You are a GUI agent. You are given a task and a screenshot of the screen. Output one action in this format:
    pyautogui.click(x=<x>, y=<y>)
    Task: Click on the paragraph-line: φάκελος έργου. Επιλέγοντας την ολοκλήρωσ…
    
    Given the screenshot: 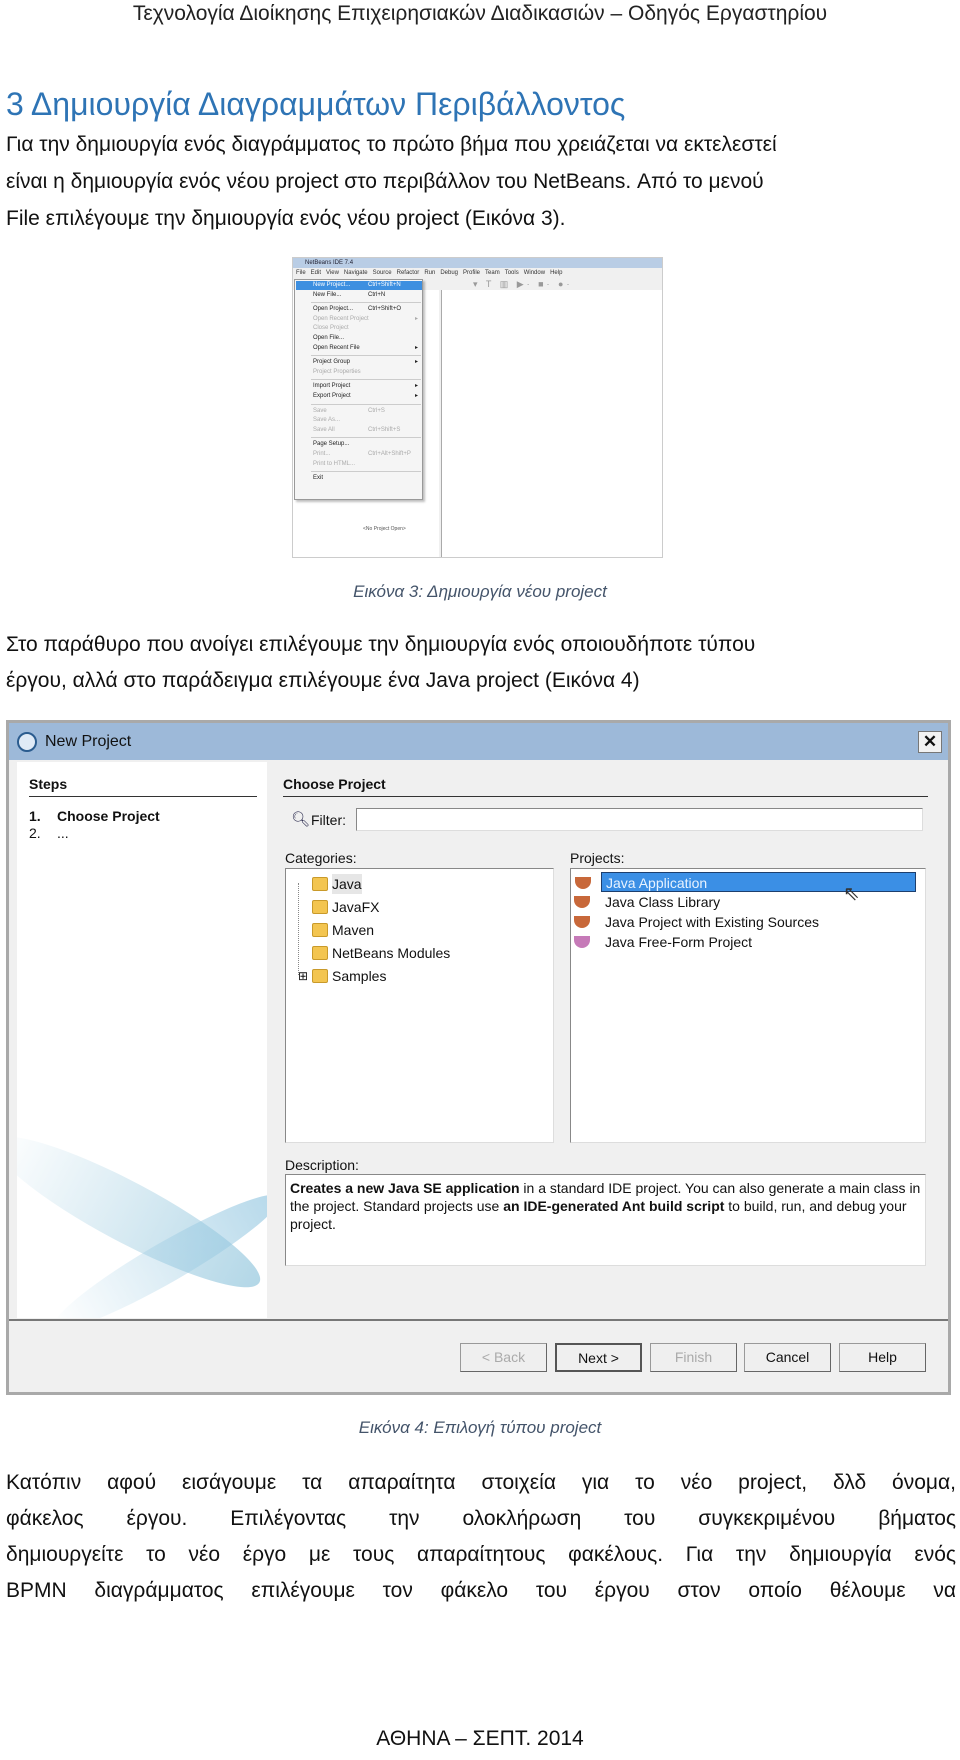 What is the action you would take?
    pyautogui.click(x=481, y=1518)
    